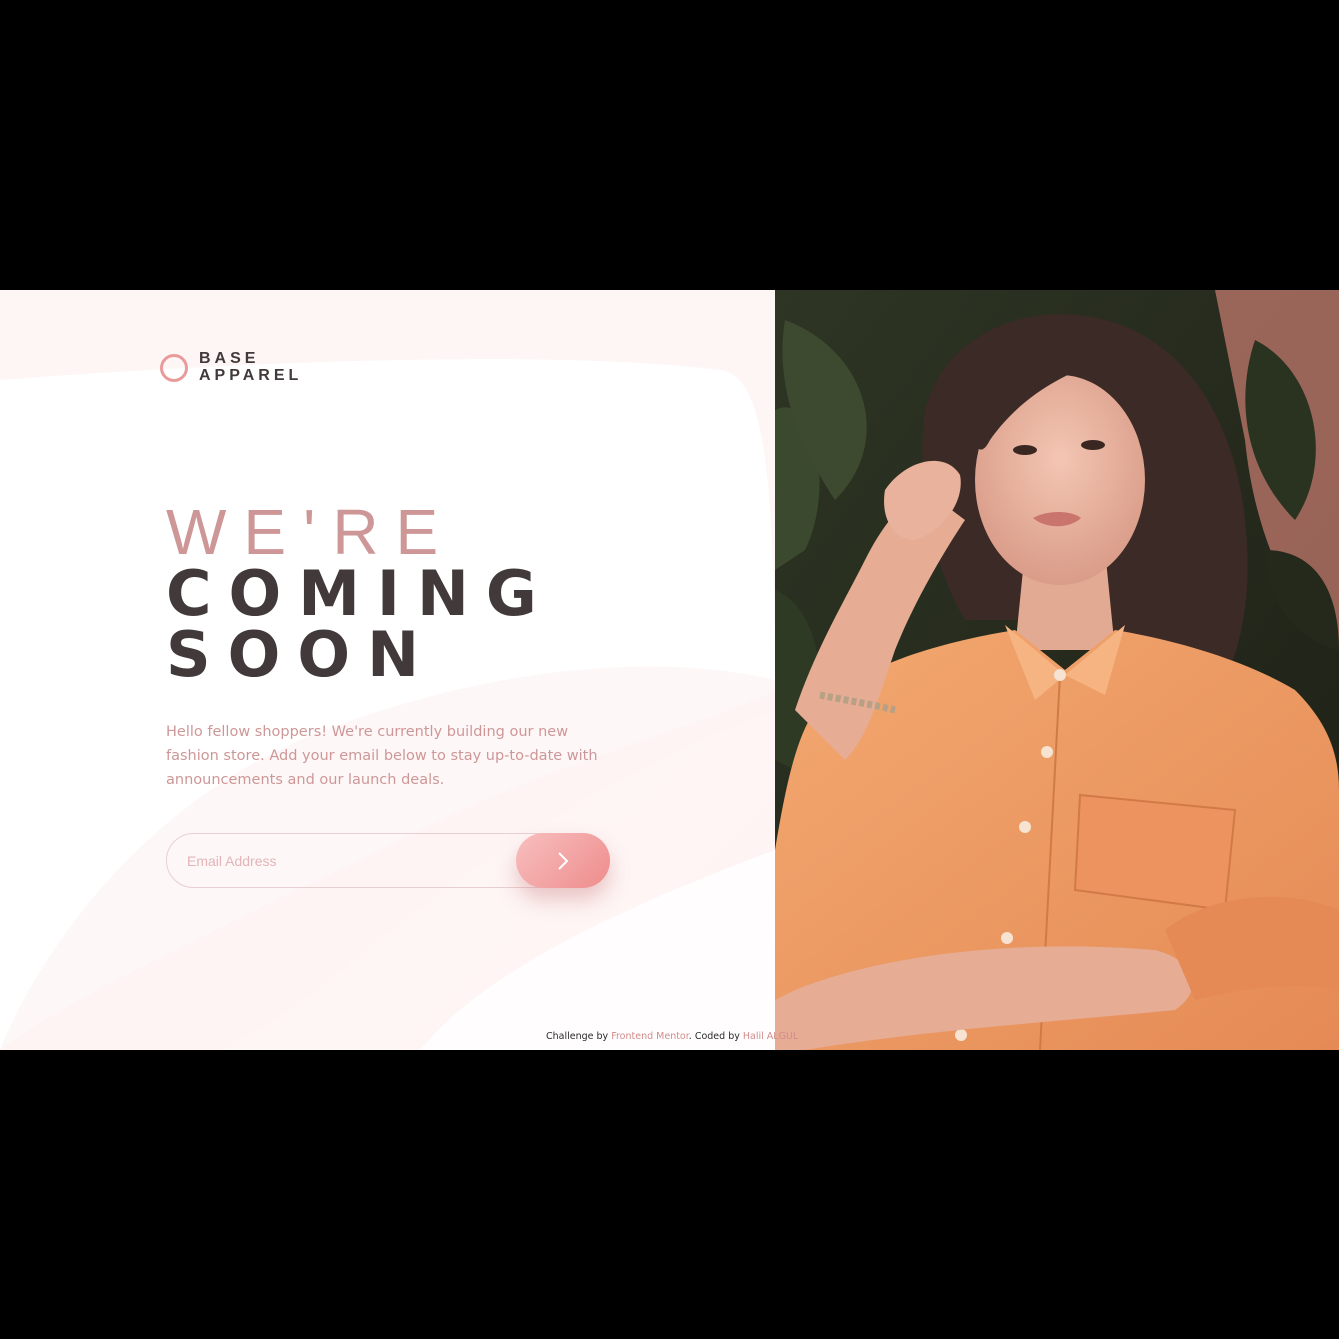 The image size is (1339, 1339). I want to click on title-bold-line-1: COMING, so click(360, 593).